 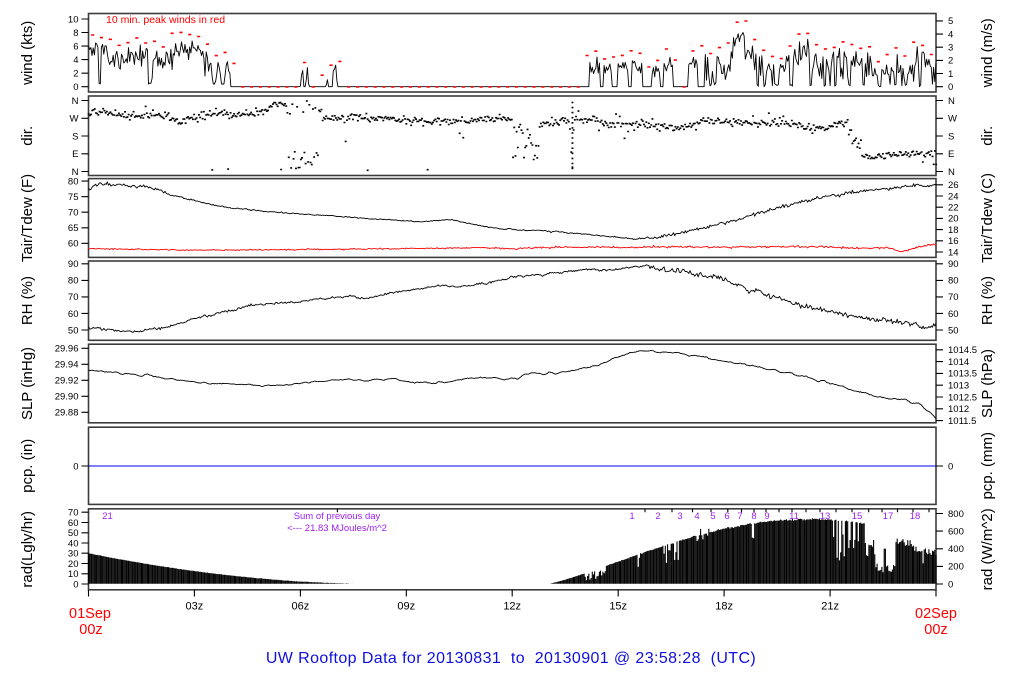 What do you see at coordinates (956, 549) in the screenshot?
I see `svg-text: 400` at bounding box center [956, 549].